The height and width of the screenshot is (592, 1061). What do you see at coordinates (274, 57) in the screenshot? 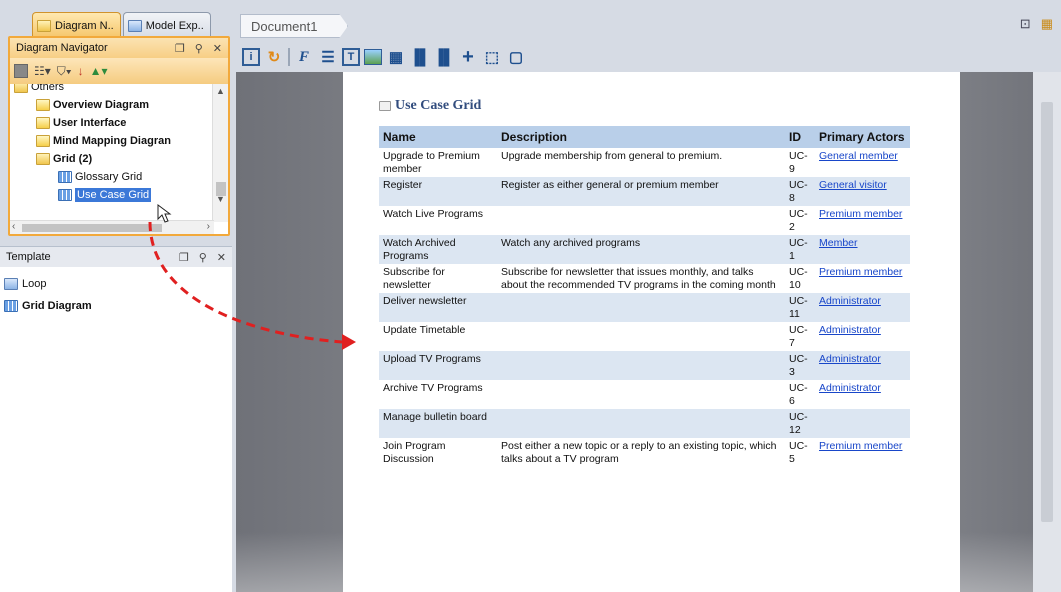
I see `refresh-icon: ↻` at bounding box center [274, 57].